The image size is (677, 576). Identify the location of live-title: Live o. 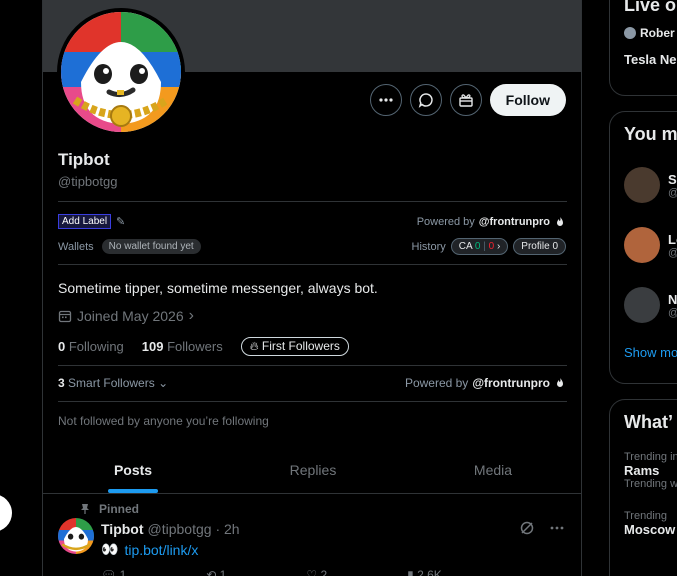
(650, 7).